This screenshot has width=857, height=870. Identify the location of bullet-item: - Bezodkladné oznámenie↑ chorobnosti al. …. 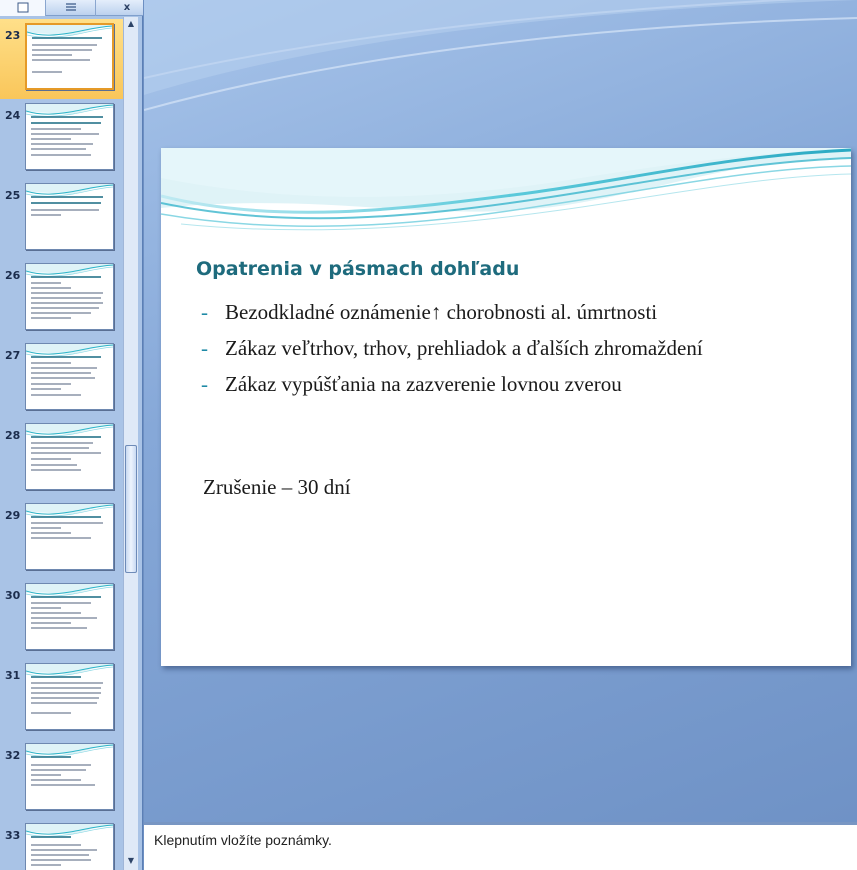
(511, 312).